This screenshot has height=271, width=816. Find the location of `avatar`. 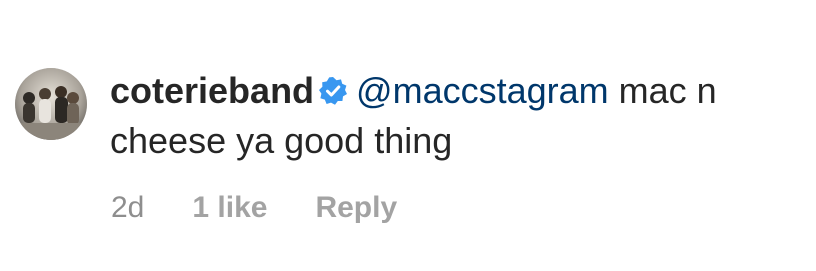

avatar is located at coordinates (51, 104).